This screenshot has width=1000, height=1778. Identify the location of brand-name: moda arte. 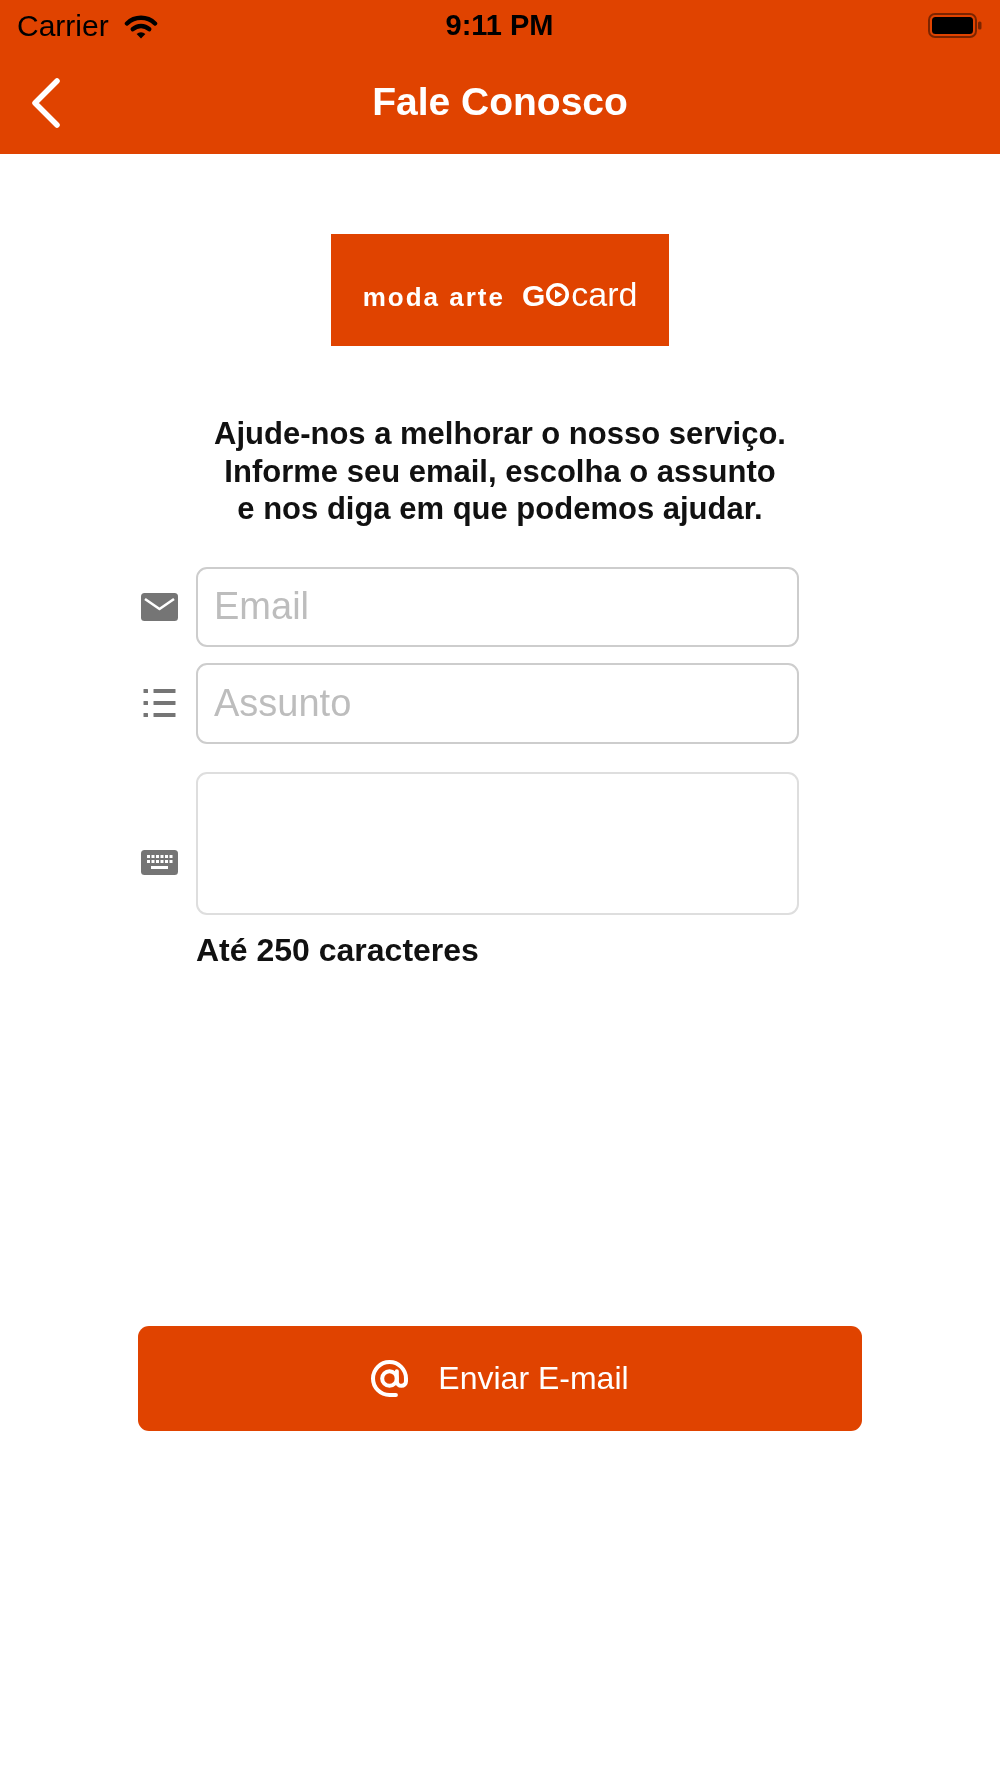
(433, 297).